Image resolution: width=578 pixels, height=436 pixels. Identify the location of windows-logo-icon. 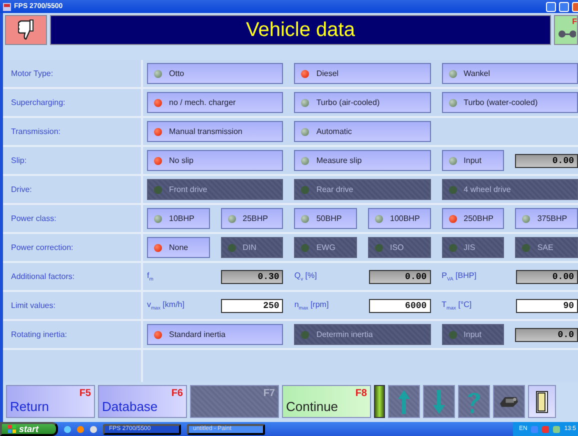
(12, 429).